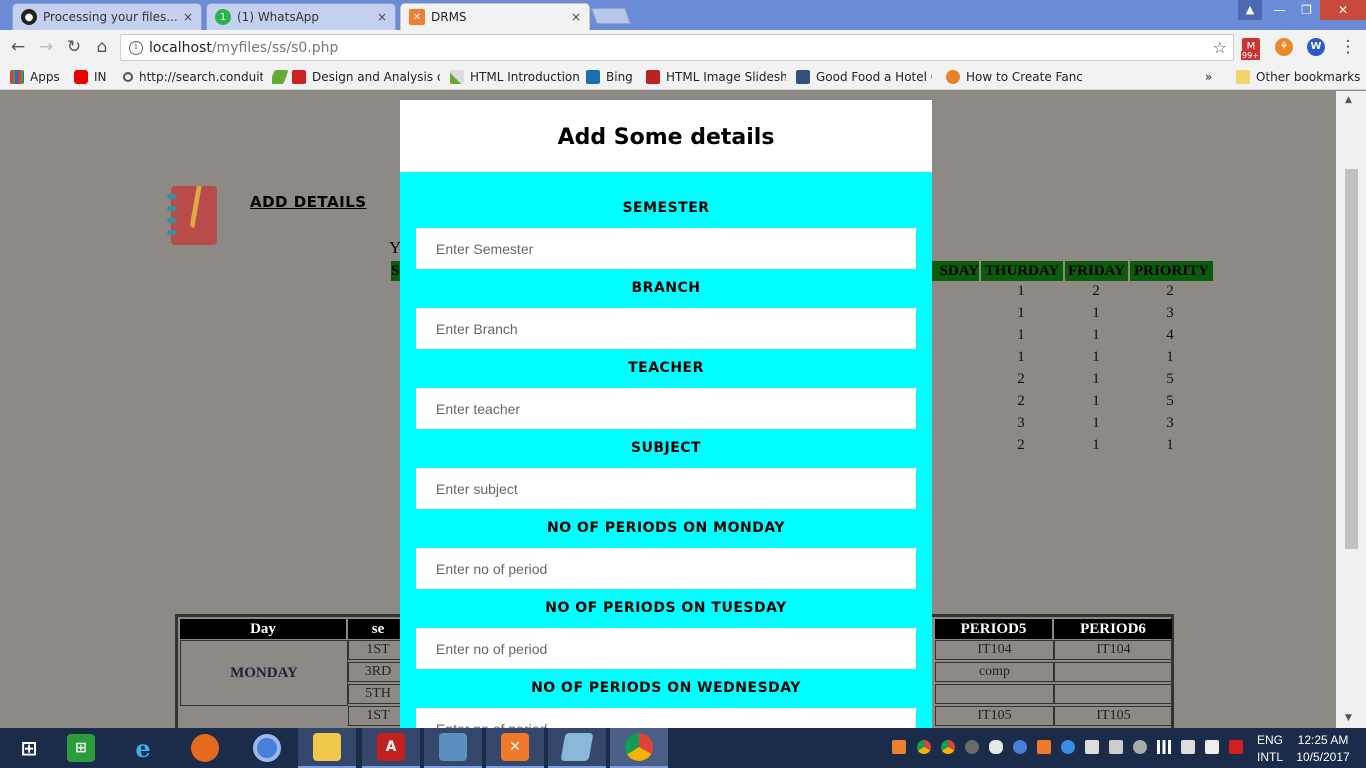 This screenshot has height=768, width=1366. I want to click on scroll-down-icon: ▼, so click(1348, 718).